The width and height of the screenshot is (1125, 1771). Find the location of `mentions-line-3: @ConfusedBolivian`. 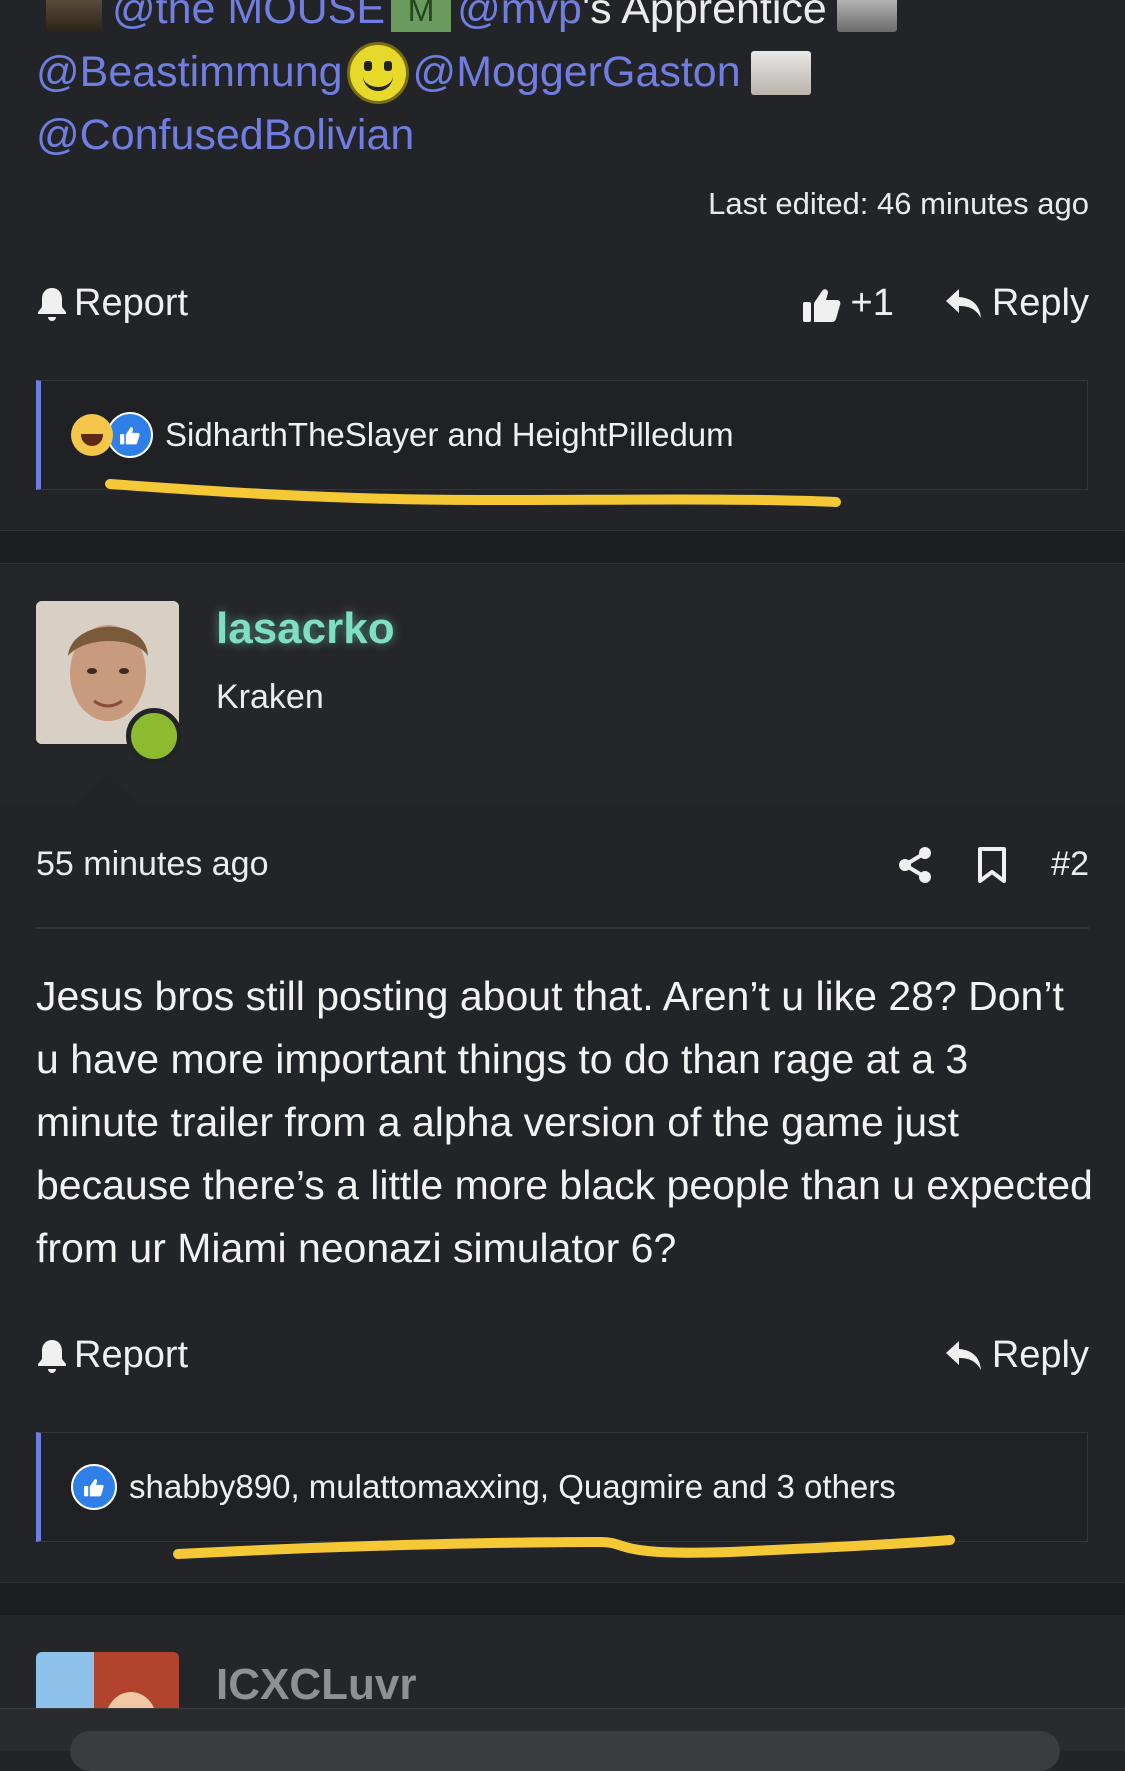

mentions-line-3: @ConfusedBolivian is located at coordinates (566, 135).